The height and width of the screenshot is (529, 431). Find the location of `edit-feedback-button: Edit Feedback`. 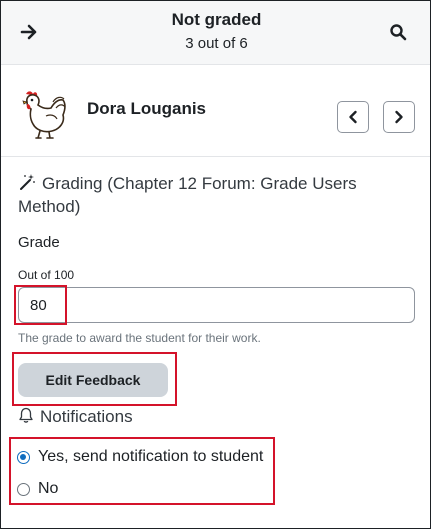

edit-feedback-button: Edit Feedback is located at coordinates (93, 380).